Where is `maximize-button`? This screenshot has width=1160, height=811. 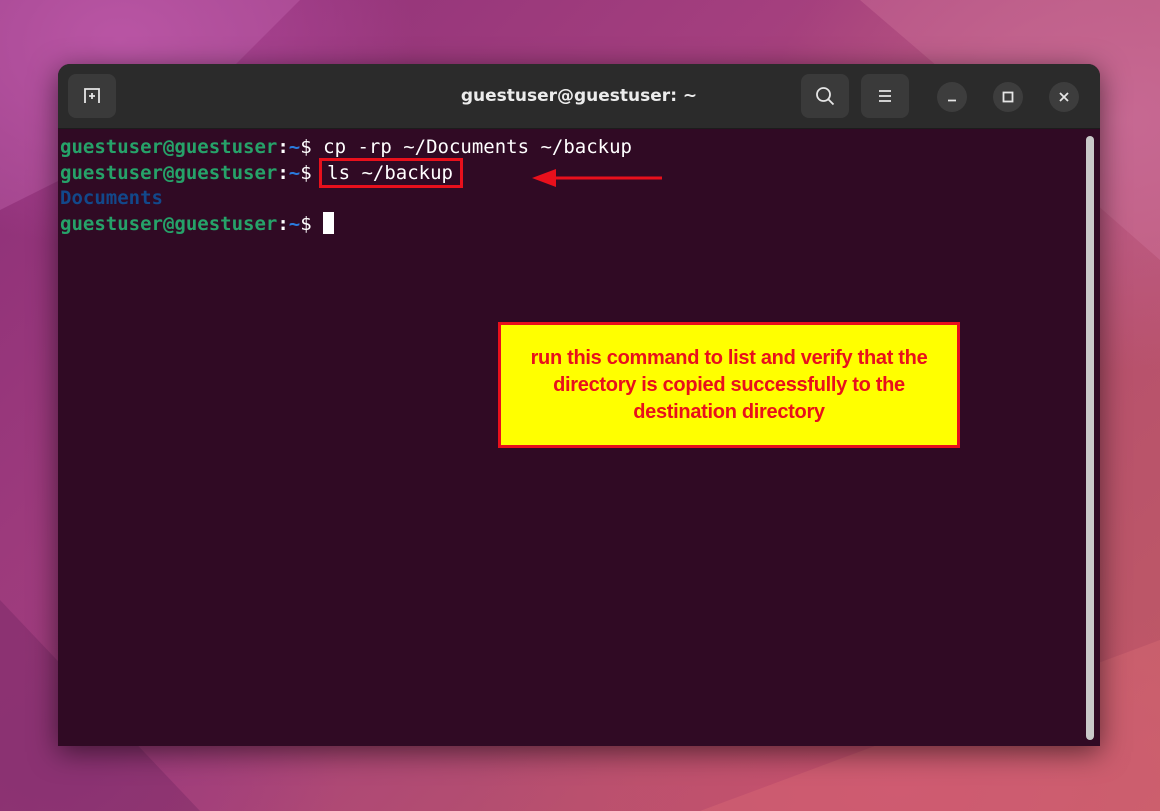 maximize-button is located at coordinates (1008, 97).